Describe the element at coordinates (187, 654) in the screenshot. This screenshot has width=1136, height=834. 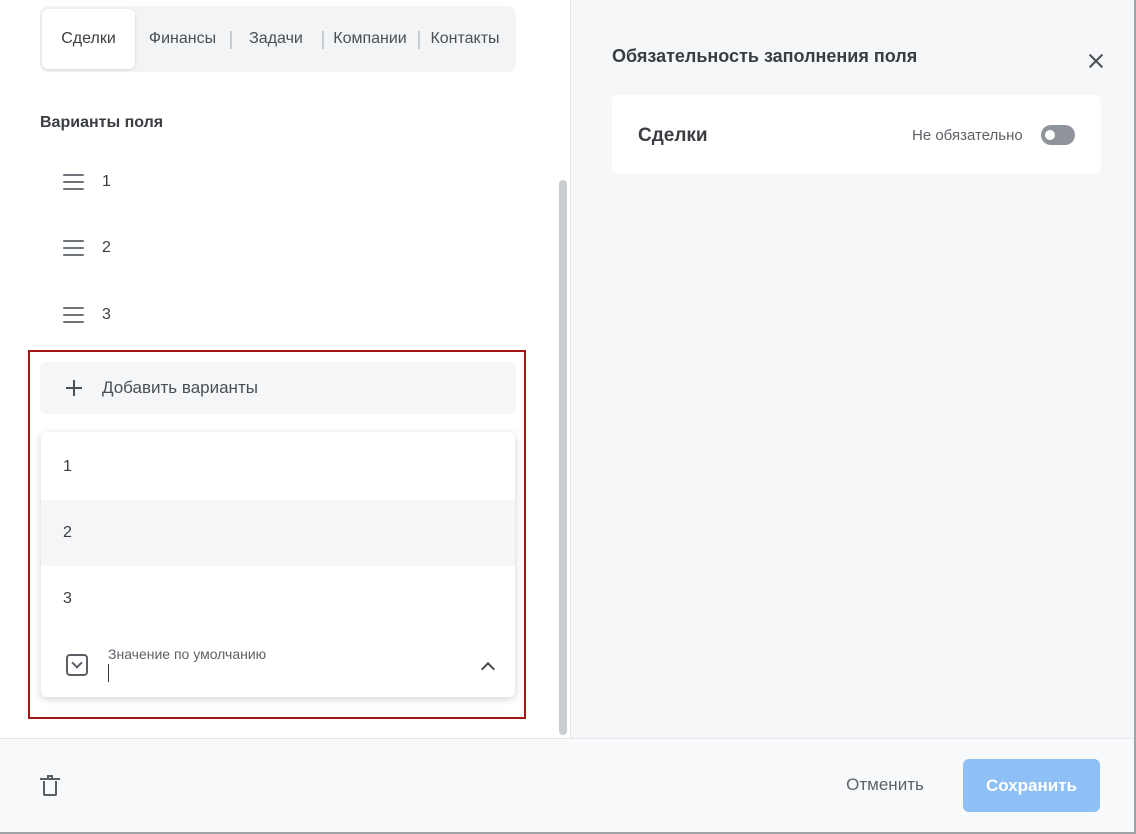
I see `default-value-label: Значение по умолчанию` at that location.